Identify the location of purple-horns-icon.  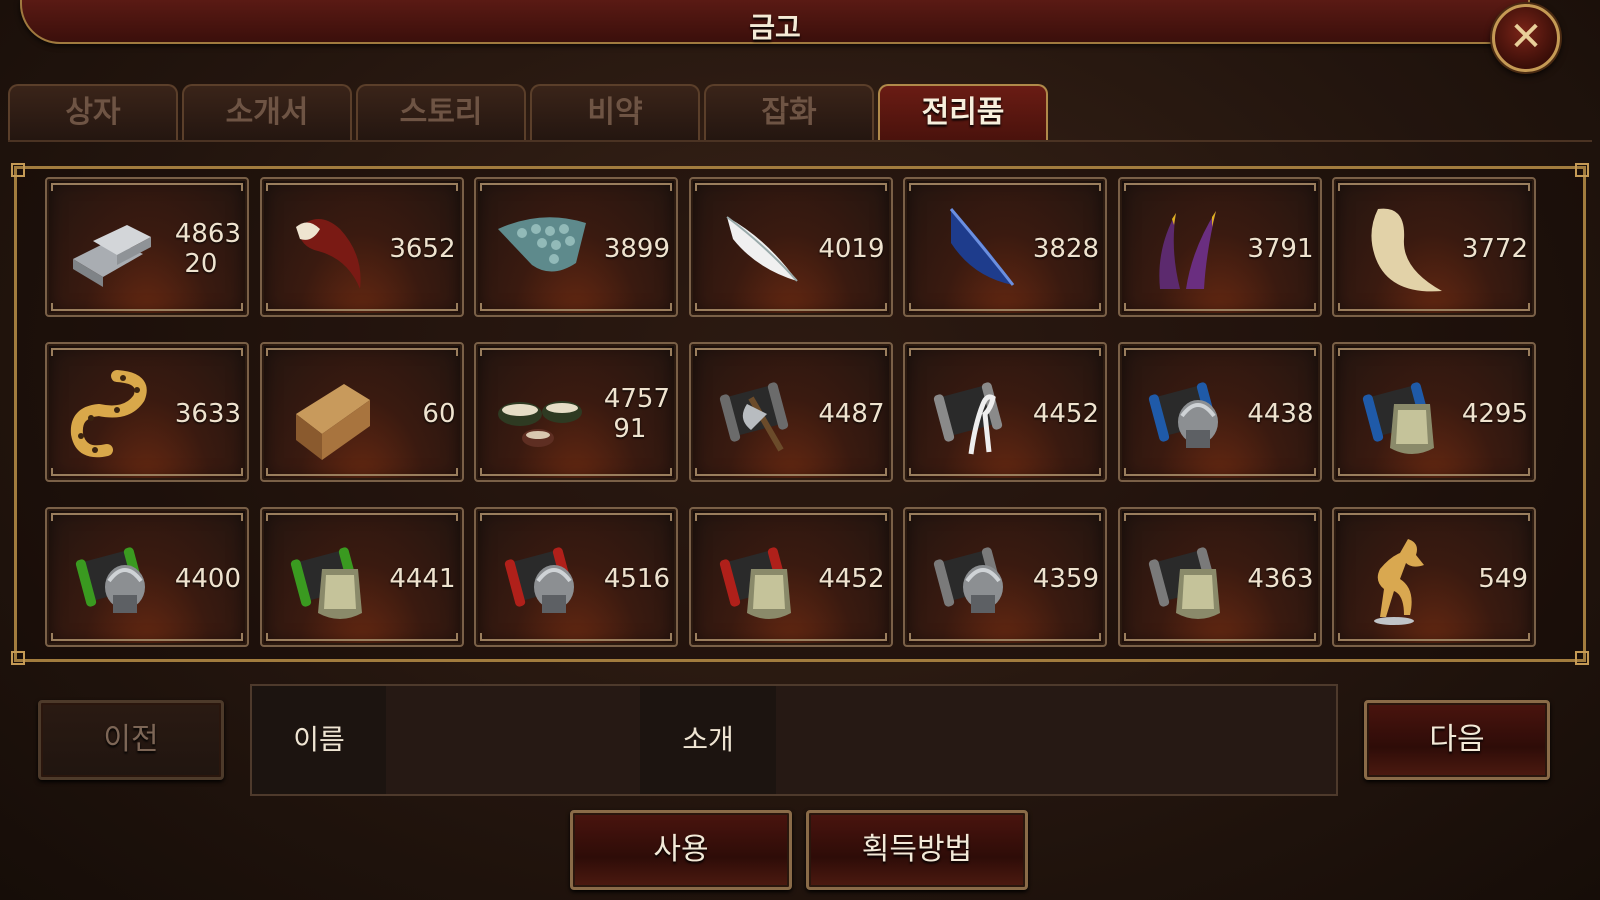
(1186, 249).